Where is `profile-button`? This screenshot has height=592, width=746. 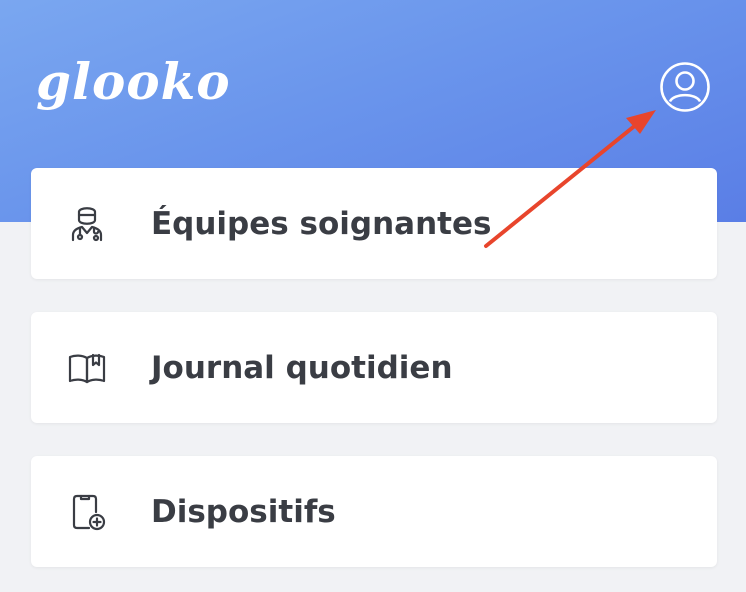 profile-button is located at coordinates (685, 87).